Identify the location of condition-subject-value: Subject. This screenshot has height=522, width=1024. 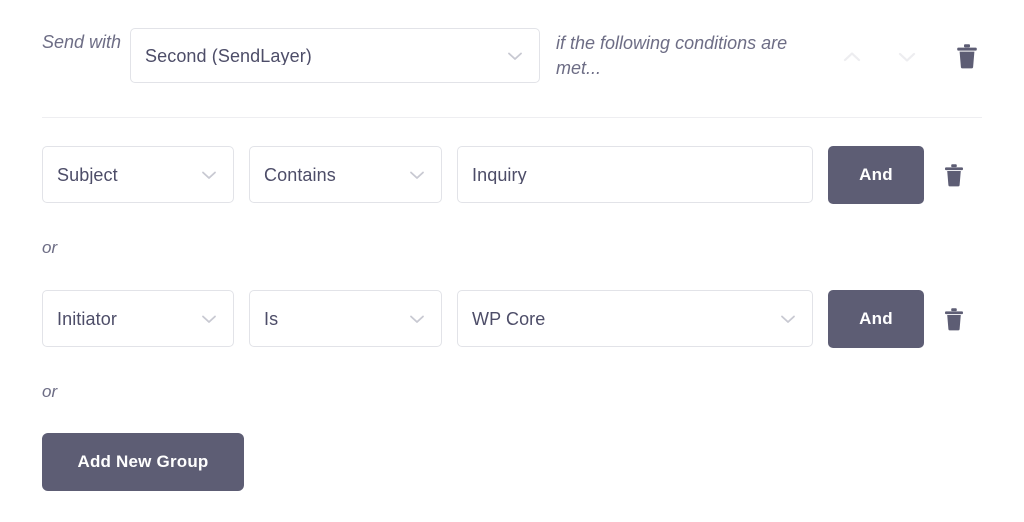
(87, 174).